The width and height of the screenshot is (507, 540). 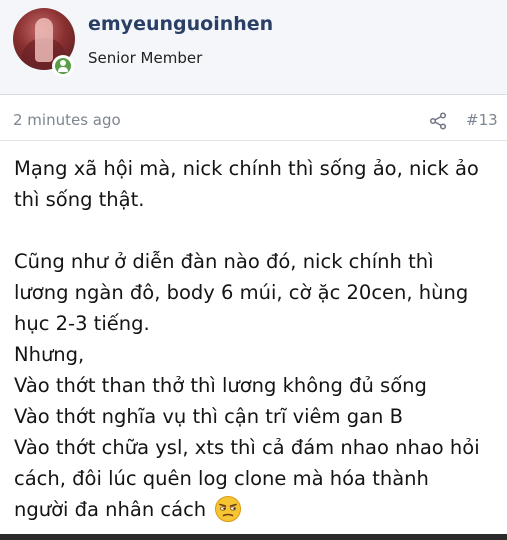 I want to click on avatar-image-figure, so click(x=44, y=40).